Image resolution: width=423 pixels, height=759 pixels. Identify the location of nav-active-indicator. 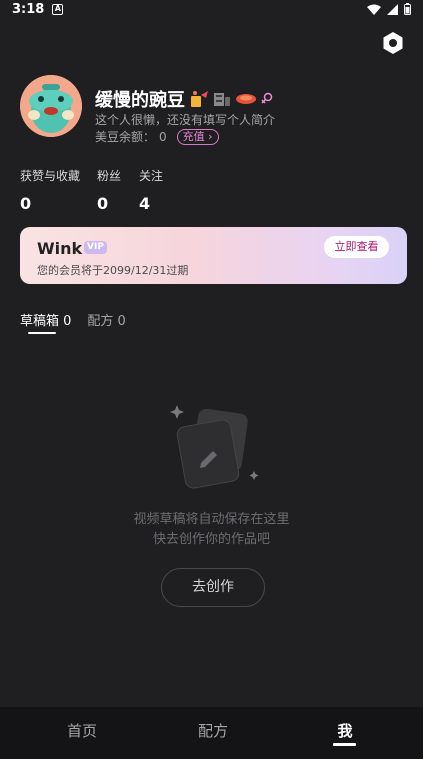
(344, 744).